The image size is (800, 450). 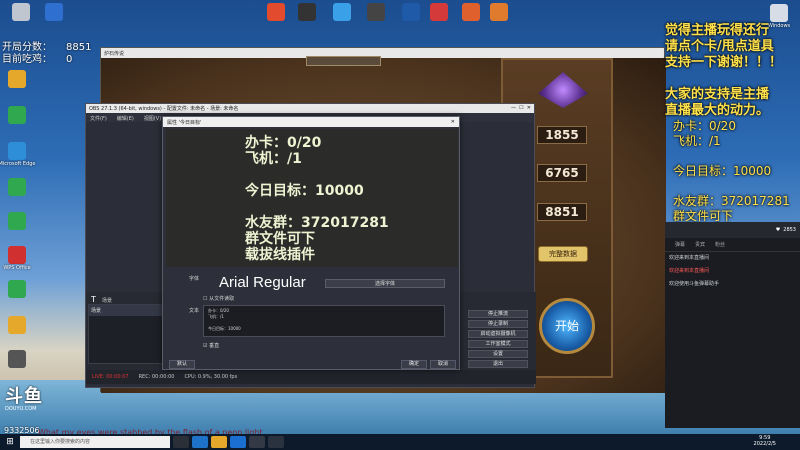 What do you see at coordinates (214, 346) in the screenshot?
I see `vertical-label: 垂直` at bounding box center [214, 346].